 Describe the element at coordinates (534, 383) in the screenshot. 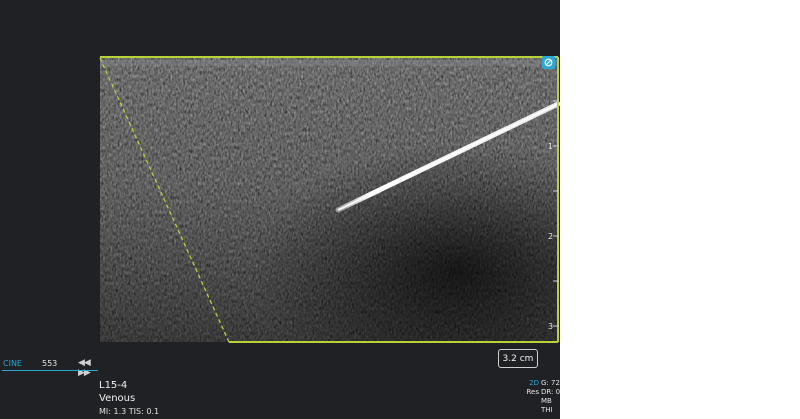

I see `param-mode: 2D` at that location.